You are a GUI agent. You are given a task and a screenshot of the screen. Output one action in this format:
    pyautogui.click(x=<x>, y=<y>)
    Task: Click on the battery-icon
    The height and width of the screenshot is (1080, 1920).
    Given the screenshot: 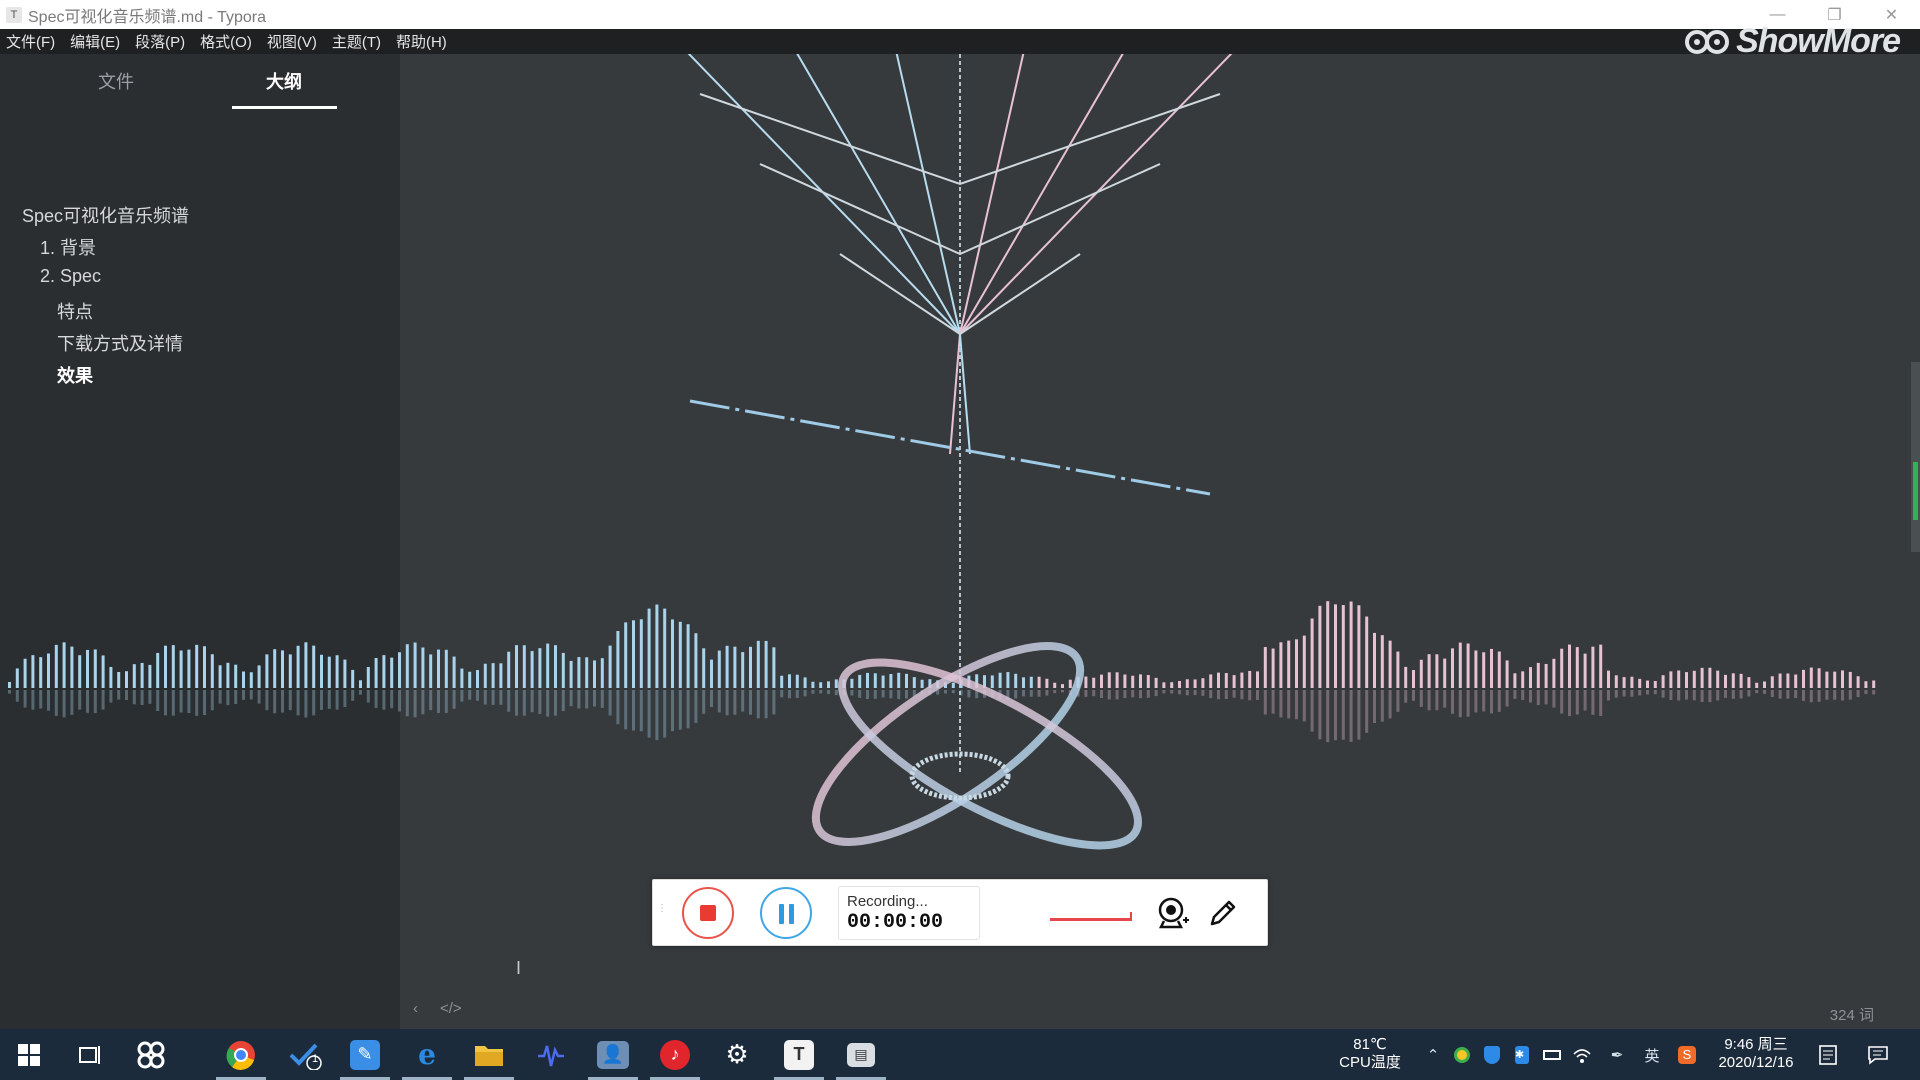 What is the action you would take?
    pyautogui.click(x=1552, y=1055)
    